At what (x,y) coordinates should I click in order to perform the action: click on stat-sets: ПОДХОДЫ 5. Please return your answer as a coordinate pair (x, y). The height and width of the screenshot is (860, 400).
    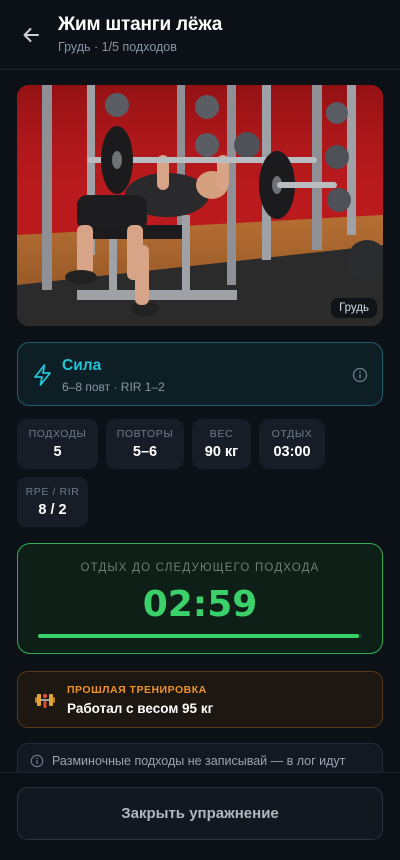
    Looking at the image, I should click on (57, 444).